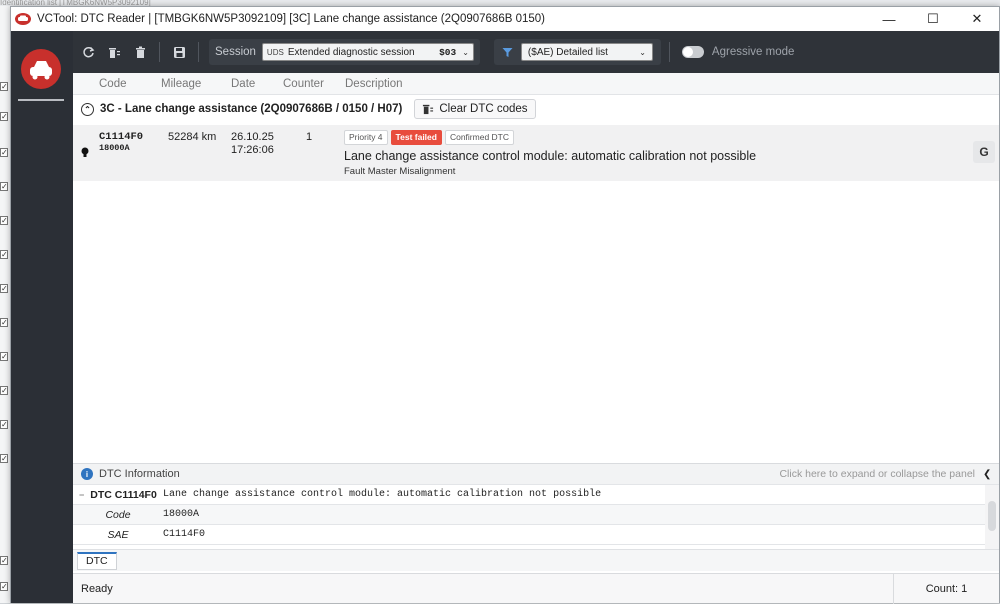  Describe the element at coordinates (351, 52) in the screenshot. I see `session-value: Extended diagnostic session` at that location.